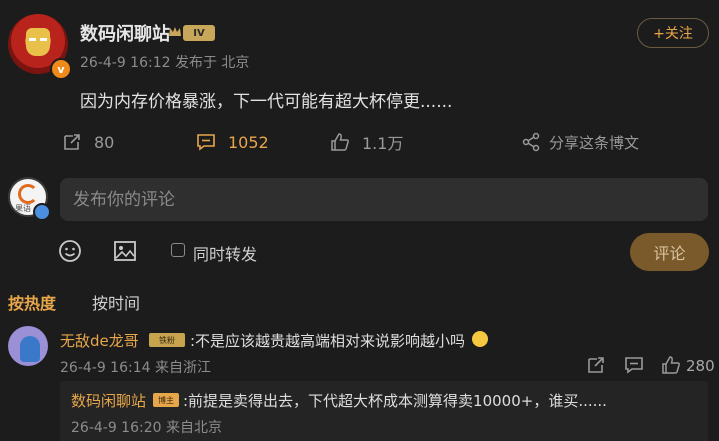 Image resolution: width=719 pixels, height=441 pixels. I want to click on commenter-name: 无敌de龙哥, so click(99, 340).